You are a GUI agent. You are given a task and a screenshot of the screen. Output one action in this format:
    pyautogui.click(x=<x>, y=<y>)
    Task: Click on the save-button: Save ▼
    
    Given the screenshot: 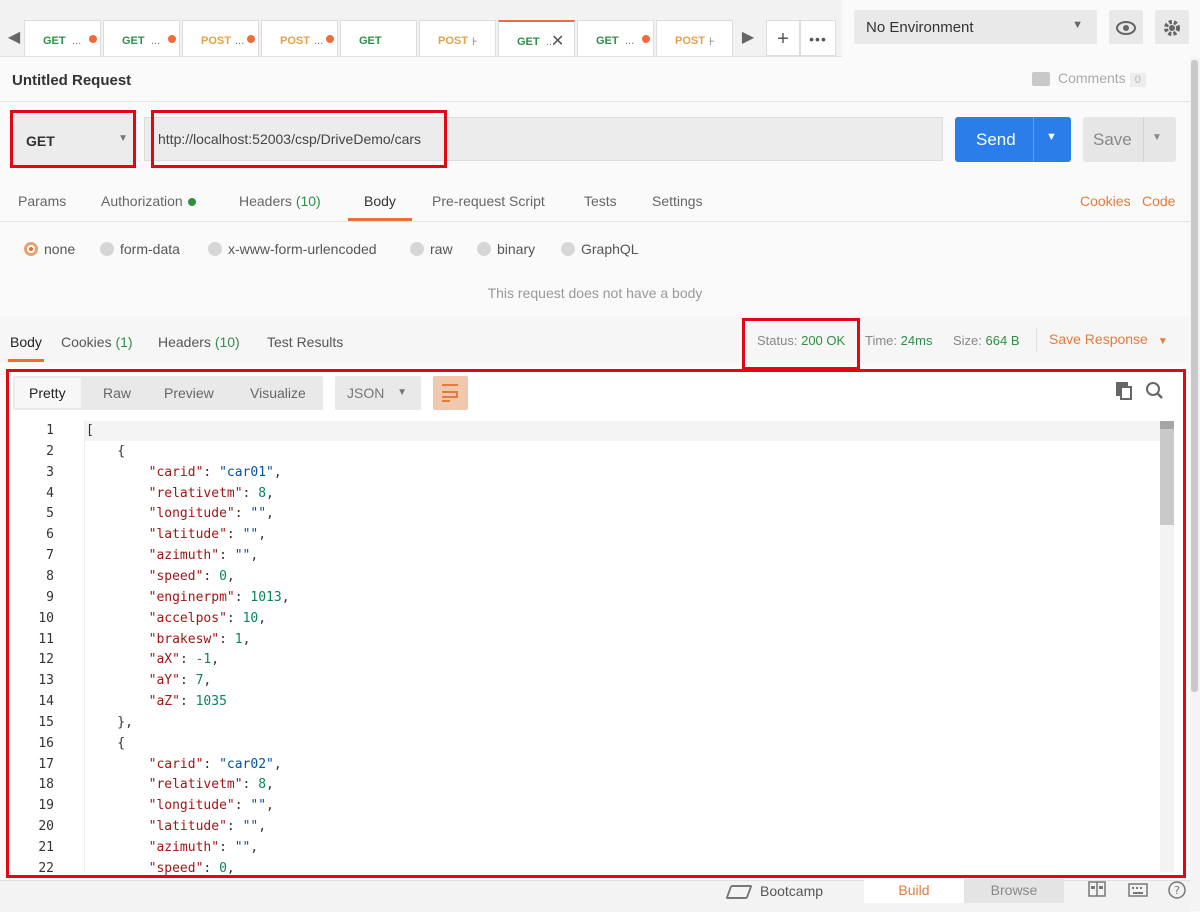 What is the action you would take?
    pyautogui.click(x=1129, y=139)
    